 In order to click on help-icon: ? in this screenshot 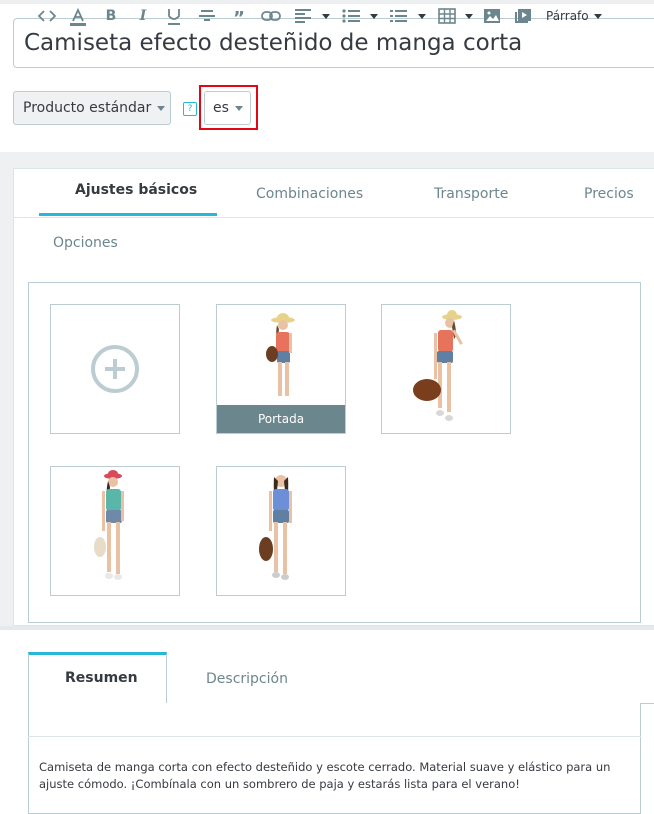, I will do `click(190, 109)`.